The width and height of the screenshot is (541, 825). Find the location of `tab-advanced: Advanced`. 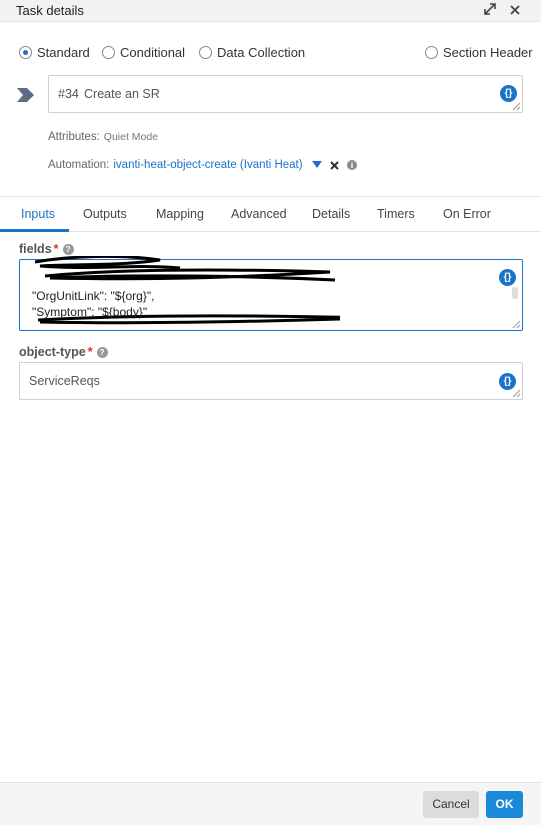

tab-advanced: Advanced is located at coordinates (259, 214).